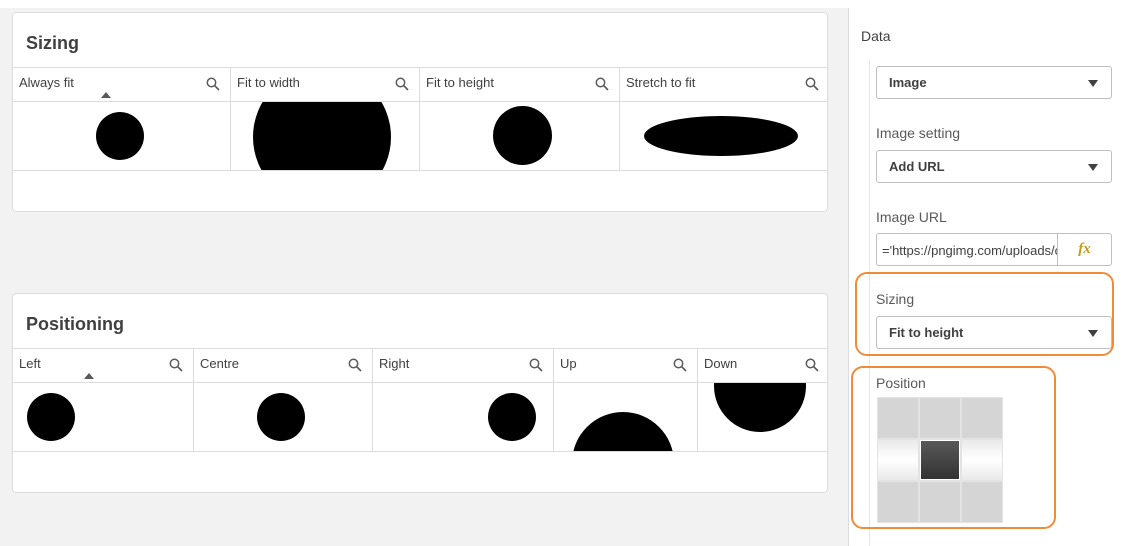 This screenshot has width=1131, height=546. What do you see at coordinates (460, 82) in the screenshot?
I see `column-label: Fit to height` at bounding box center [460, 82].